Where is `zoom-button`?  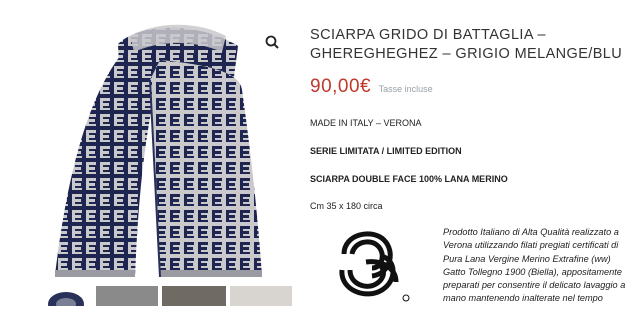
zoom-button is located at coordinates (273, 43).